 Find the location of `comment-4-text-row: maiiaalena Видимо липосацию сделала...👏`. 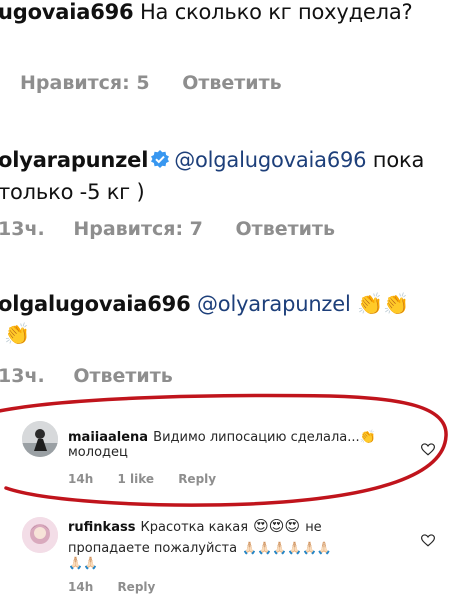

comment-4-text-row: maiiaalena Видимо липосацию сделала...👏 is located at coordinates (222, 435).